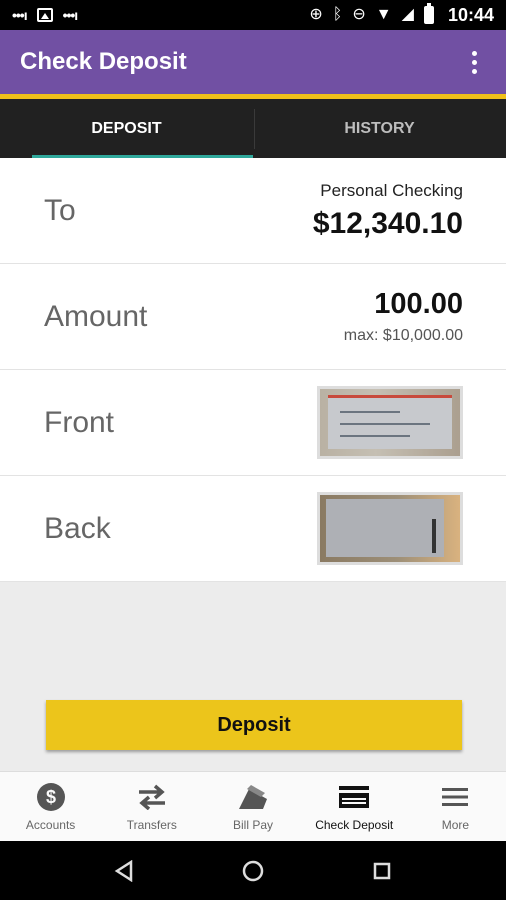  Describe the element at coordinates (337, 14) in the screenshot. I see `bluetooth-icon: ᛒ` at that location.